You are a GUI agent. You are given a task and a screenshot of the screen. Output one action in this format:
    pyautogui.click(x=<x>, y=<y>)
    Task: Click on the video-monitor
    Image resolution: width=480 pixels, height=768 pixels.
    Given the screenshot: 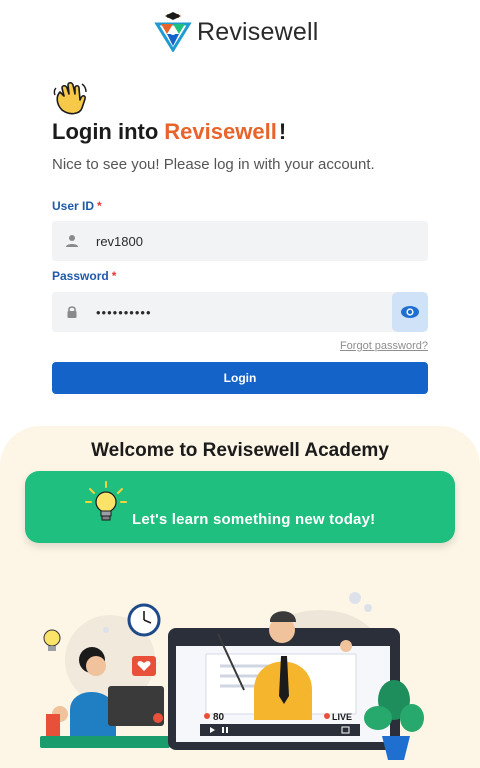 What is the action you would take?
    pyautogui.click(x=284, y=680)
    